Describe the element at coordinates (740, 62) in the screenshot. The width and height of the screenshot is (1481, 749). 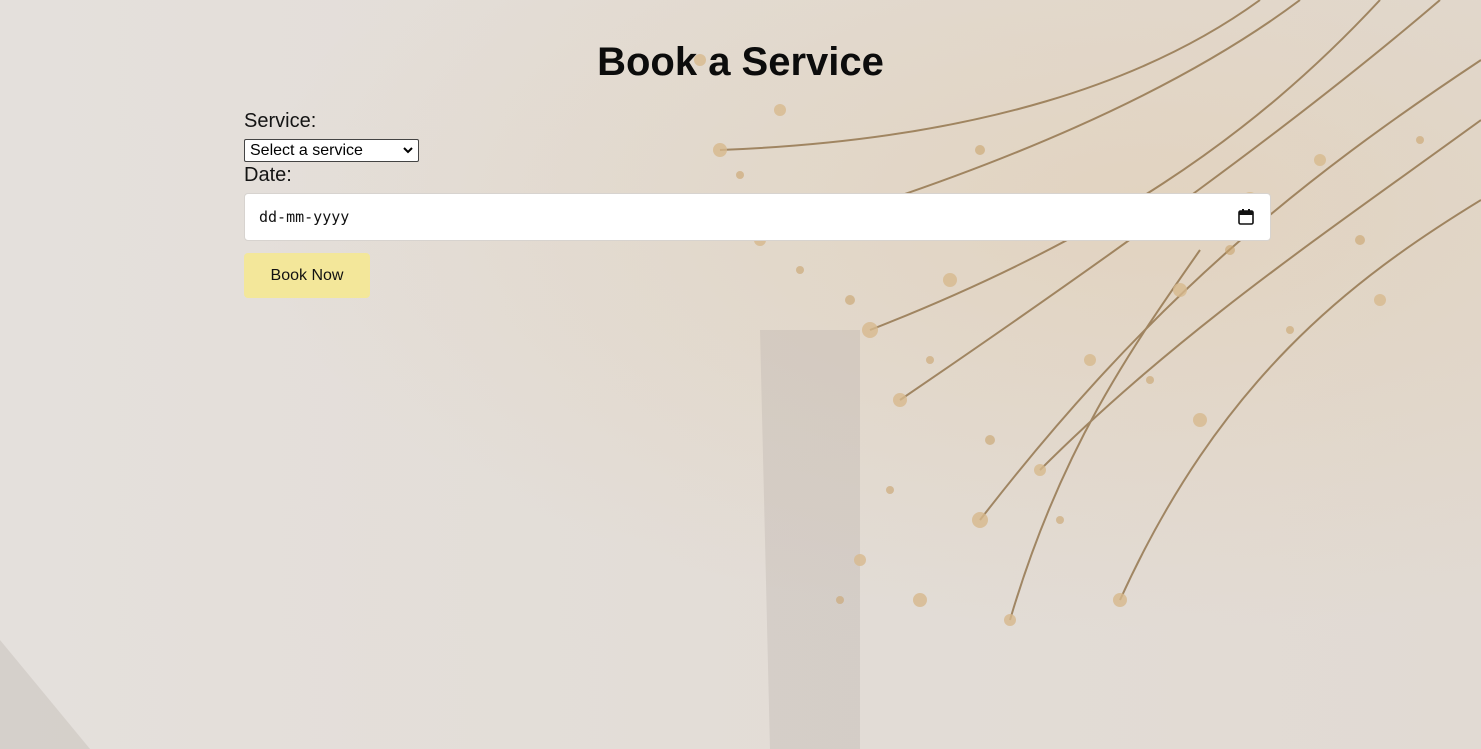
I see `page-title: Book a Service` at that location.